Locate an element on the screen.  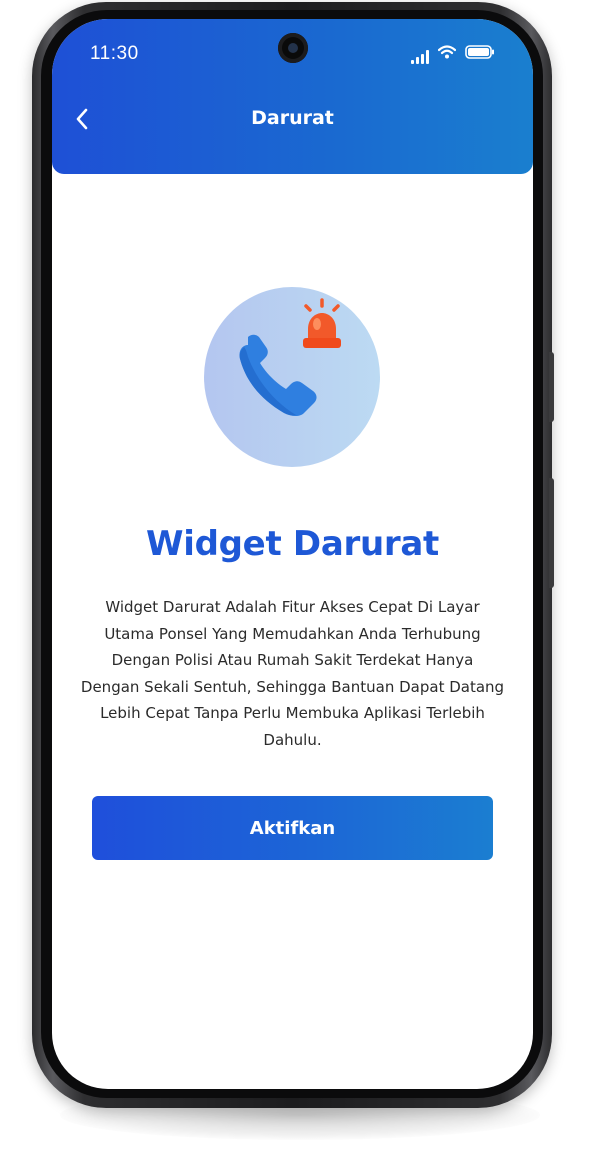
emergency-illustration is located at coordinates (292, 377).